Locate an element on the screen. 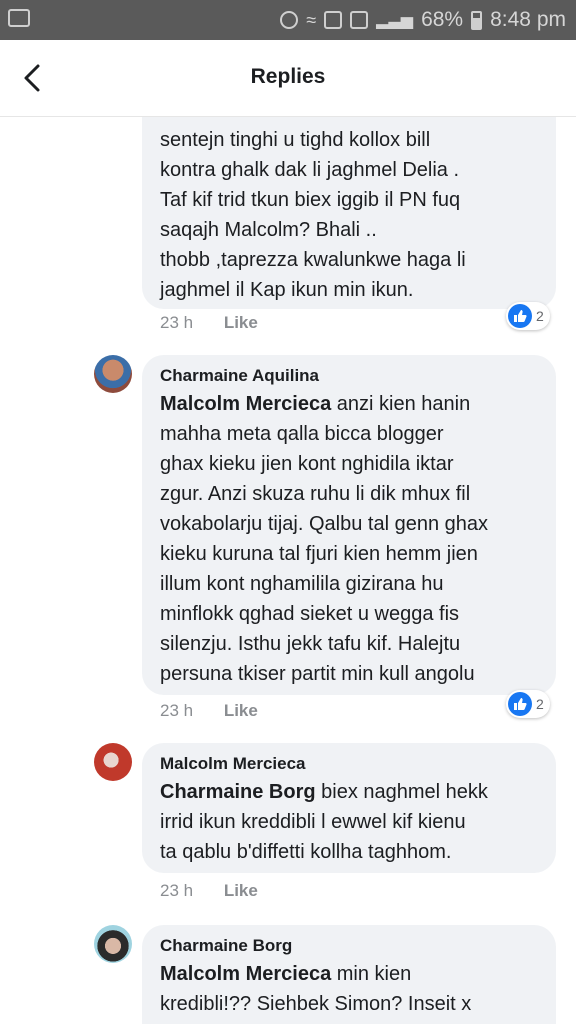  alarm-icon is located at coordinates (289, 20).